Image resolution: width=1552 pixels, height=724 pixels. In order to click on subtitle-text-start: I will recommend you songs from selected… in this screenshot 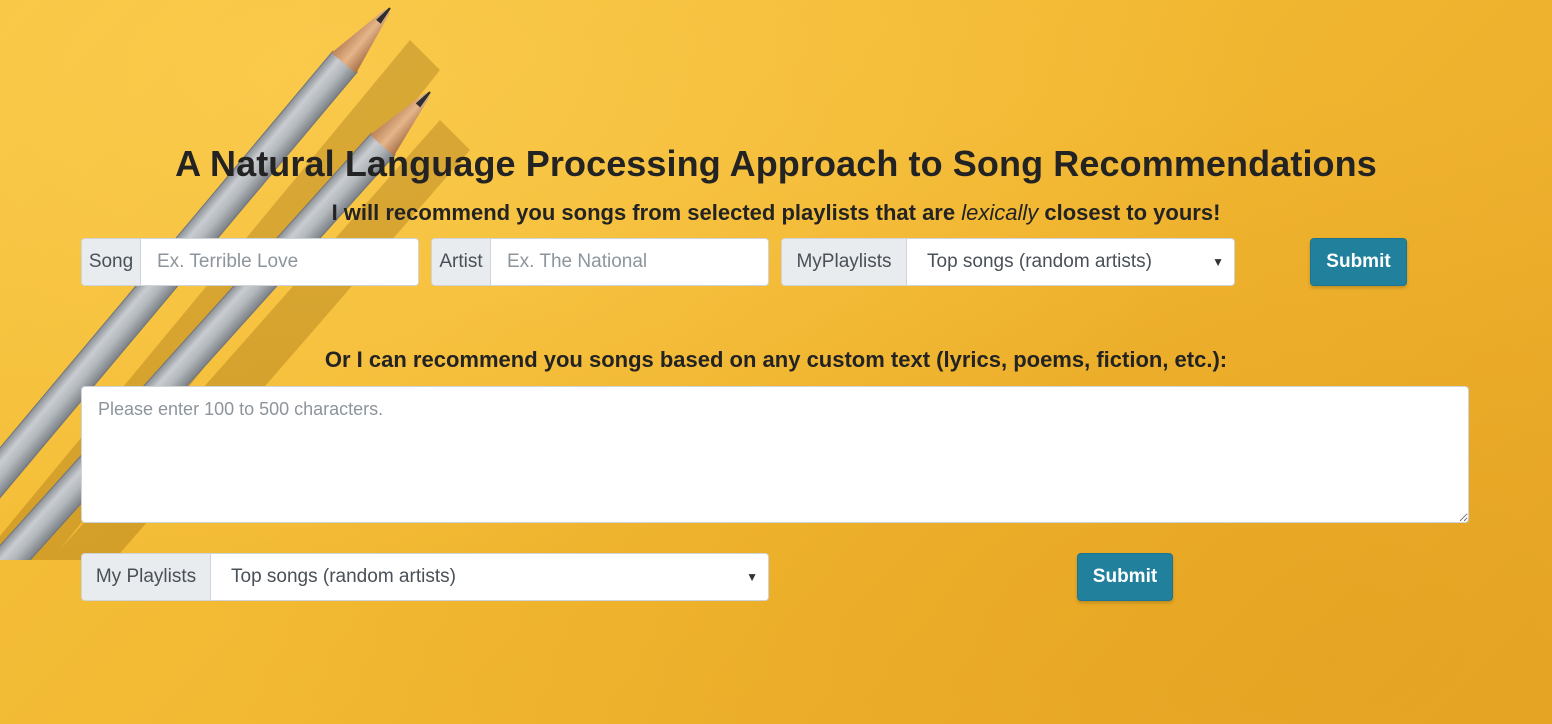, I will do `click(646, 212)`.